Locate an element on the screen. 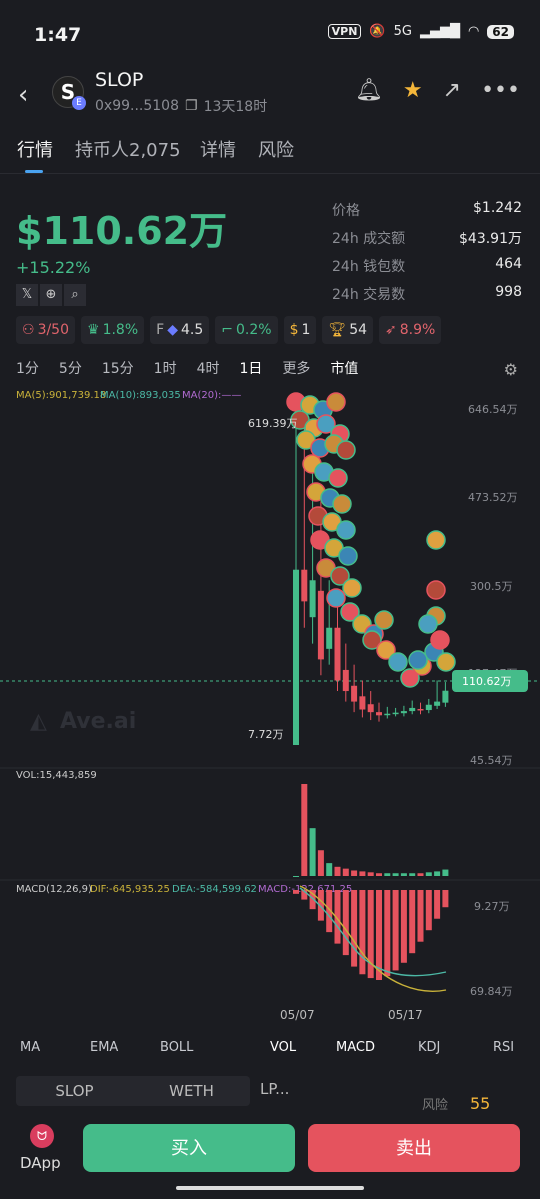 This screenshot has height=1199, width=540. interval-5m: 5分 is located at coordinates (70, 368).